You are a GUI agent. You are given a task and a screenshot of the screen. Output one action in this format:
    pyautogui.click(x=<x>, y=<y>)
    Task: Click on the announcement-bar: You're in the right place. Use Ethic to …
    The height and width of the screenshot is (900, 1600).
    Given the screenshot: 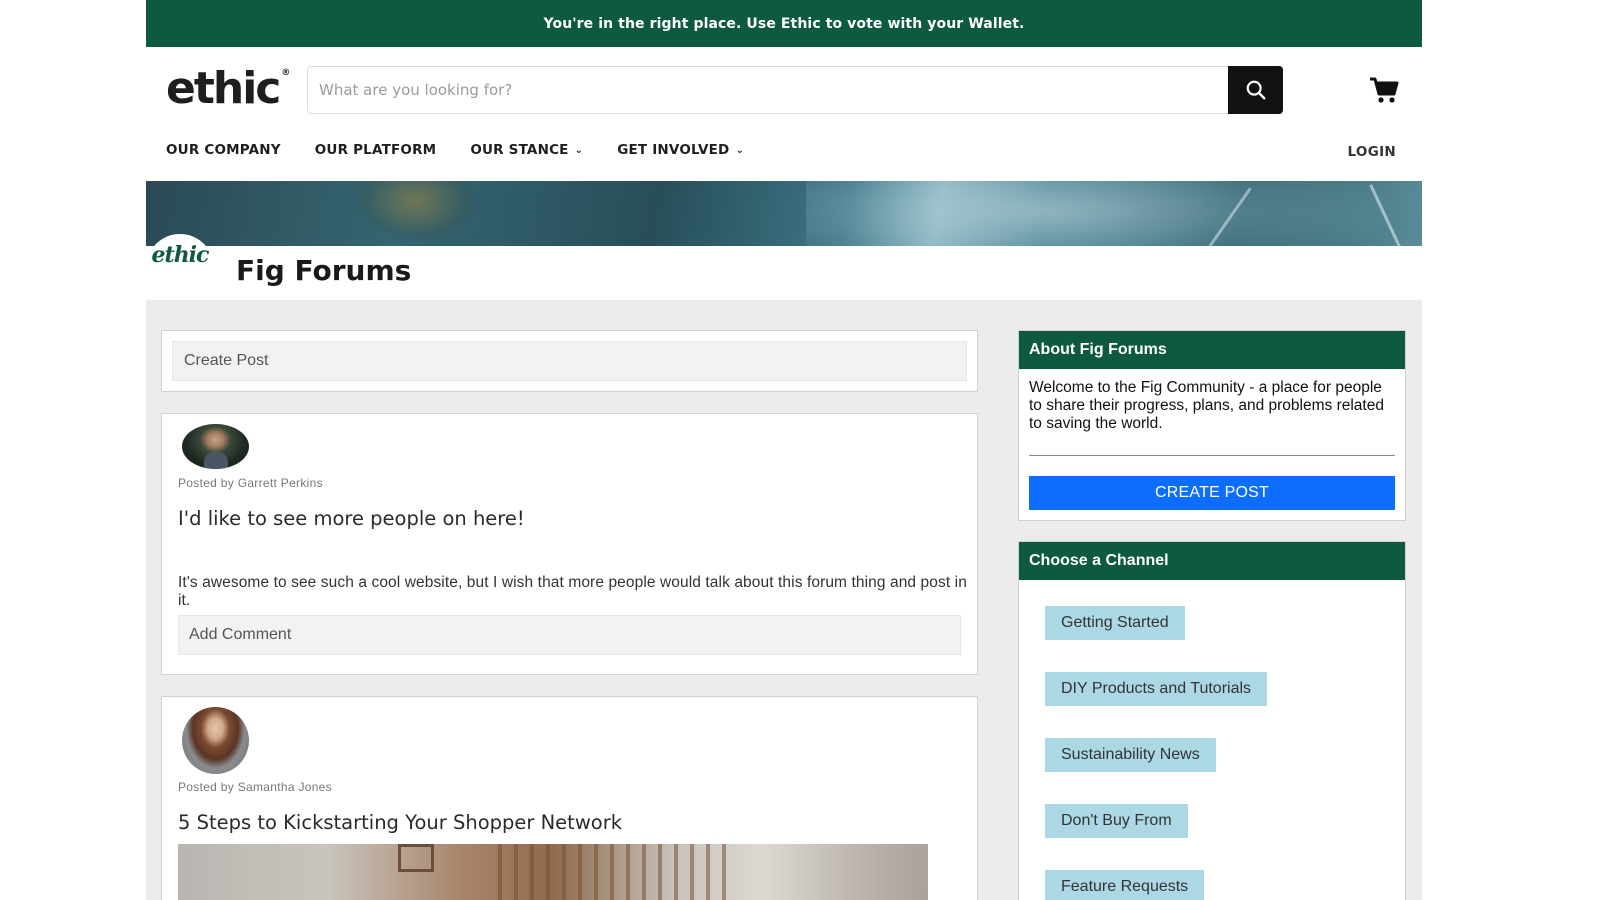 What is the action you would take?
    pyautogui.click(x=784, y=23)
    